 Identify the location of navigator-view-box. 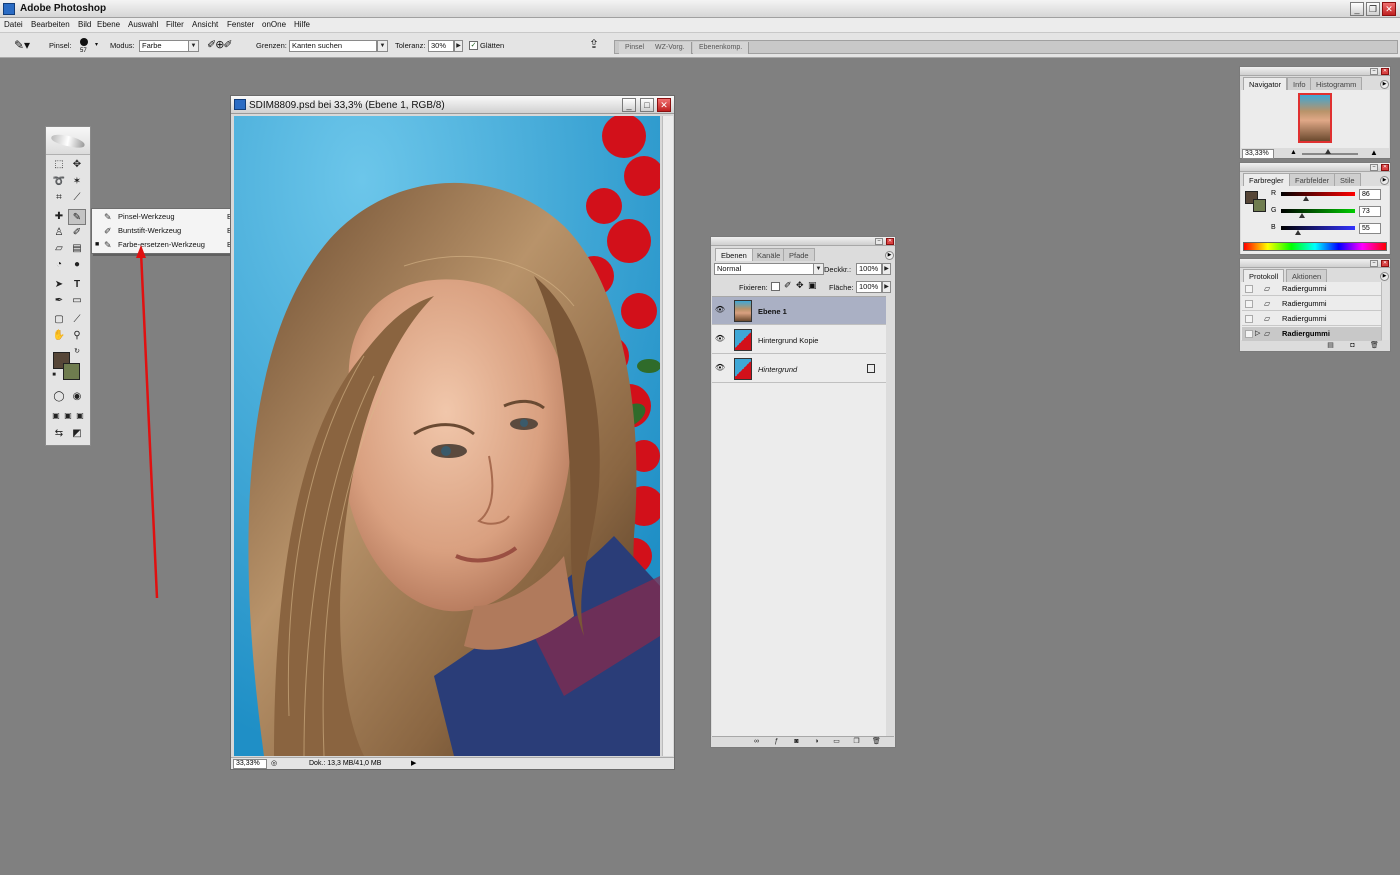
(1315, 118).